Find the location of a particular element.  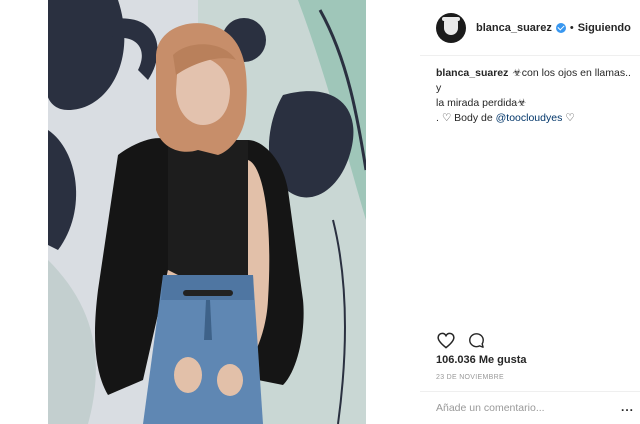

comment-button is located at coordinates (476, 340).